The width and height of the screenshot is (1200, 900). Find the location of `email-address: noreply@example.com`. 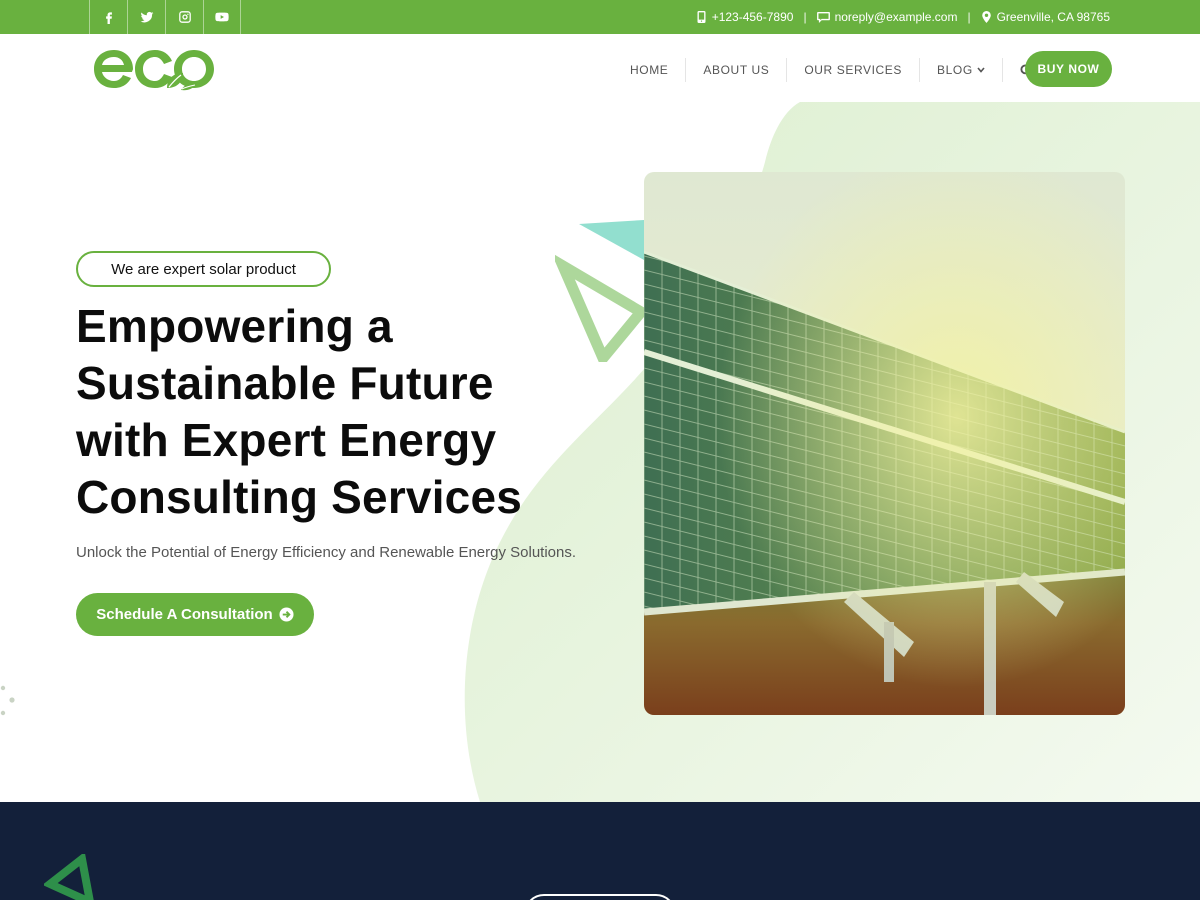

email-address: noreply@example.com is located at coordinates (896, 17).